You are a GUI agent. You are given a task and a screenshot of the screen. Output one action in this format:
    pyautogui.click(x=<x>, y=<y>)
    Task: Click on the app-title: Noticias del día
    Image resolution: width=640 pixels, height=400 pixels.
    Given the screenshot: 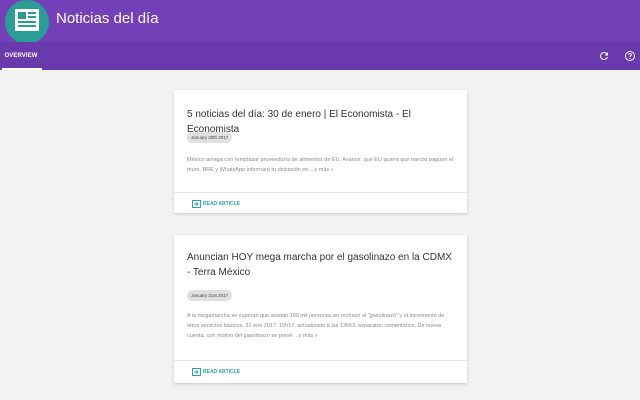 What is the action you would take?
    pyautogui.click(x=107, y=18)
    